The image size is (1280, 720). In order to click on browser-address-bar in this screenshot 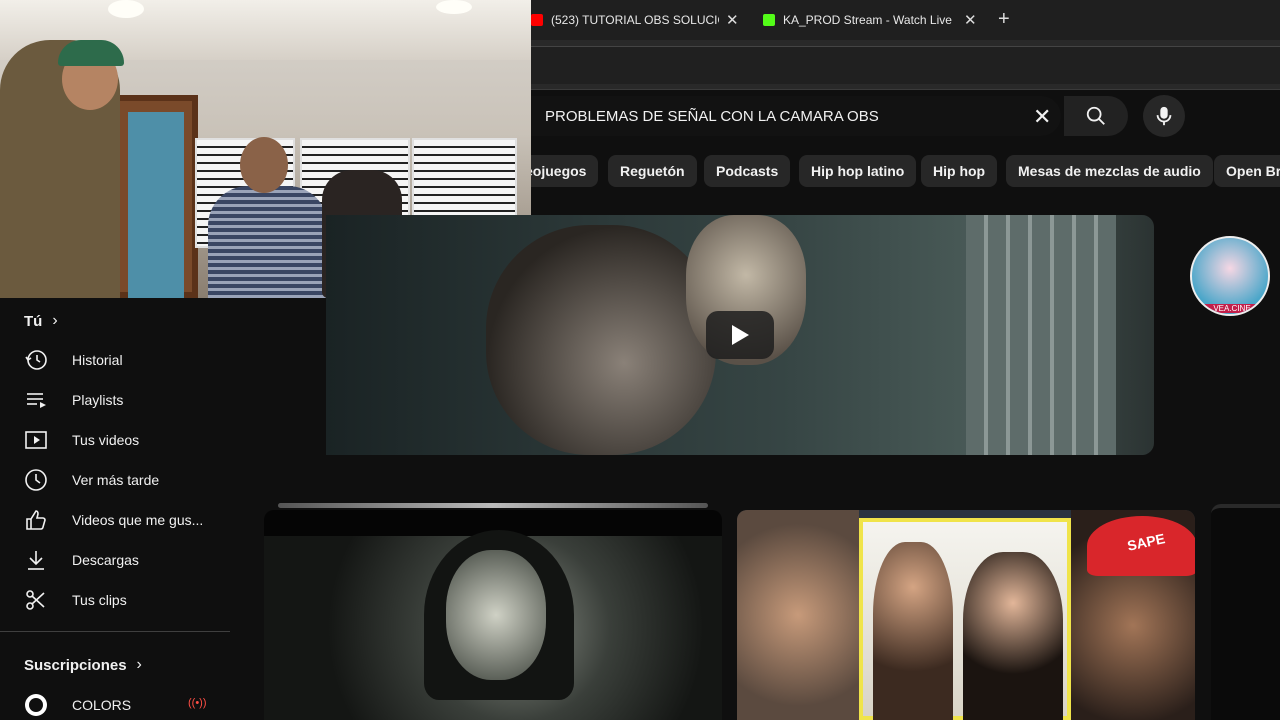, I will do `click(905, 65)`.